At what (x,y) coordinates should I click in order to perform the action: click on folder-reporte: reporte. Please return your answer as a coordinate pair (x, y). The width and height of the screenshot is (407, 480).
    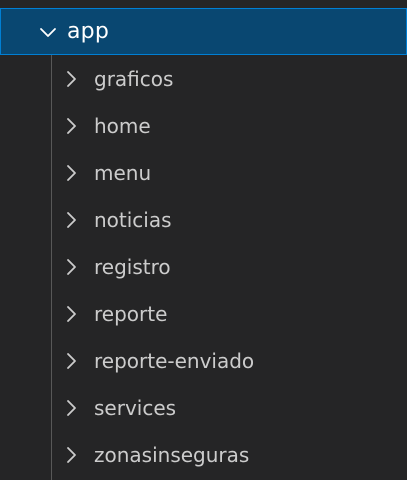
    Looking at the image, I should click on (203, 313).